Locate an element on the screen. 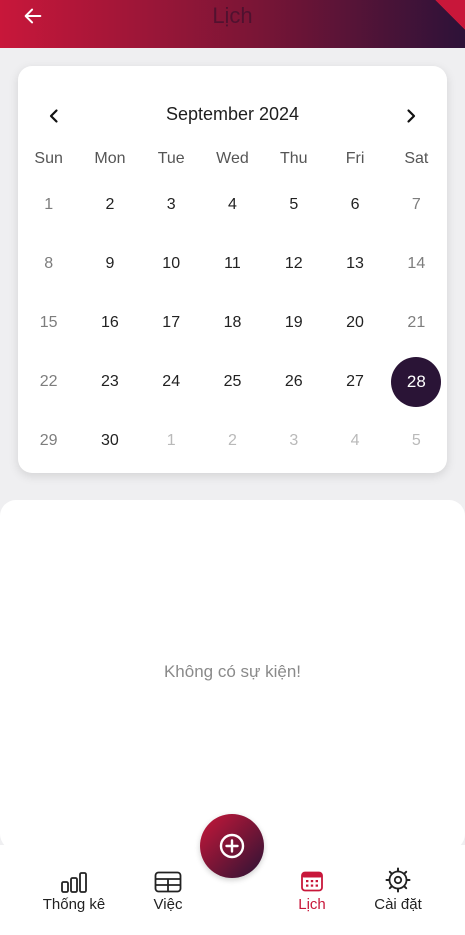  day-cell-next-month: 3 is located at coordinates (293, 457).